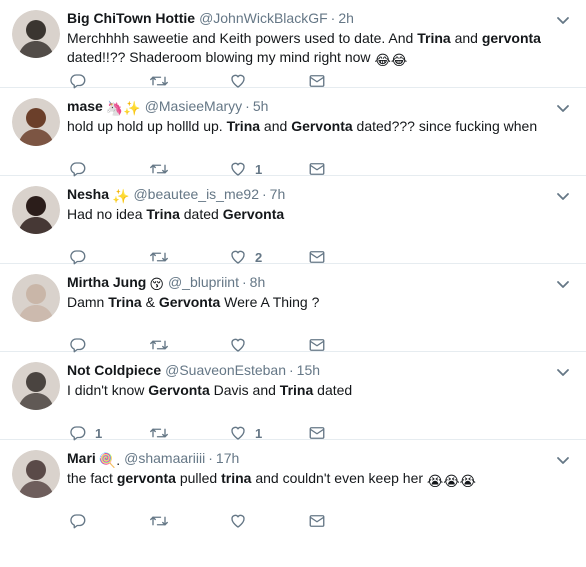 The height and width of the screenshot is (567, 586). I want to click on tweet-header: Mirtha Jung 😚 @_blupriint · 8h, so click(166, 283).